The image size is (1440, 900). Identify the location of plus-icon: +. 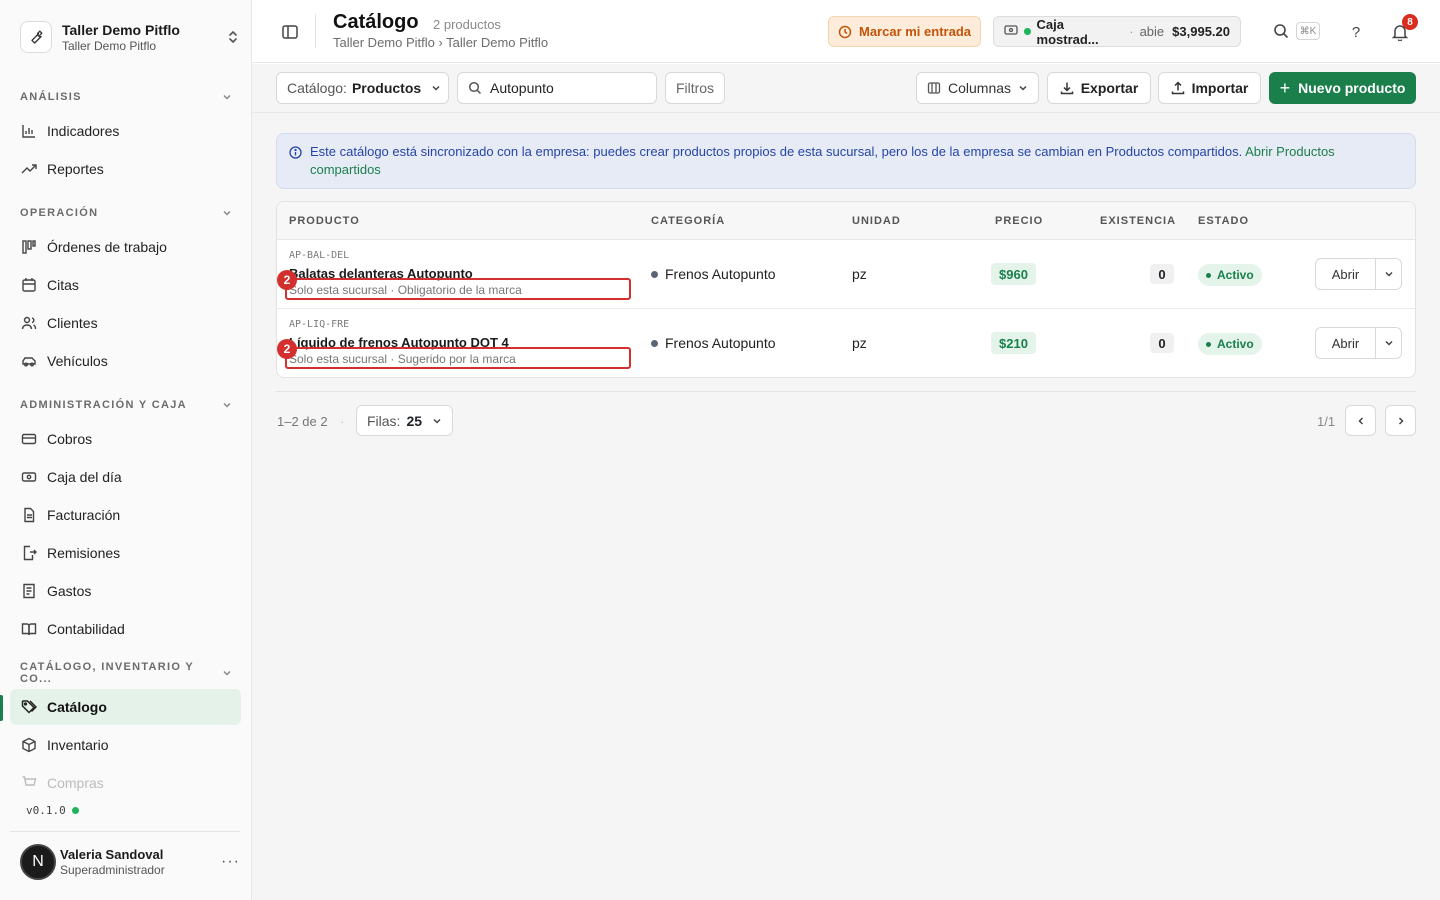
(1285, 87).